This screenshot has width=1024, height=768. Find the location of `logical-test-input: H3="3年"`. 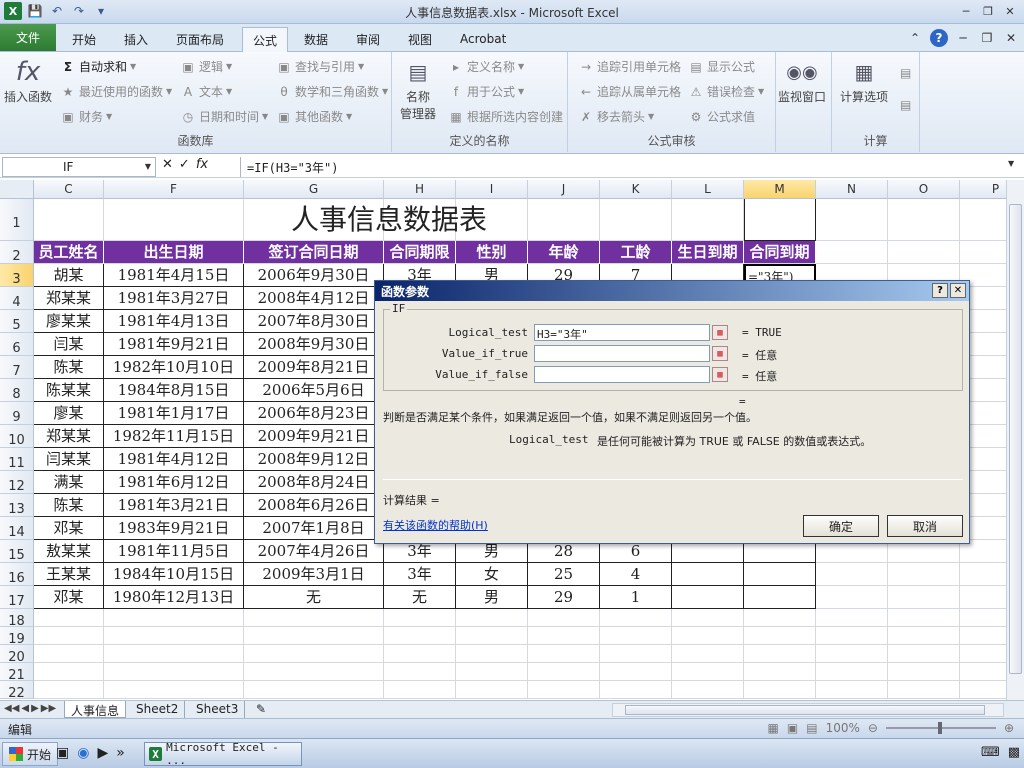

logical-test-input: H3="3年" is located at coordinates (622, 332).